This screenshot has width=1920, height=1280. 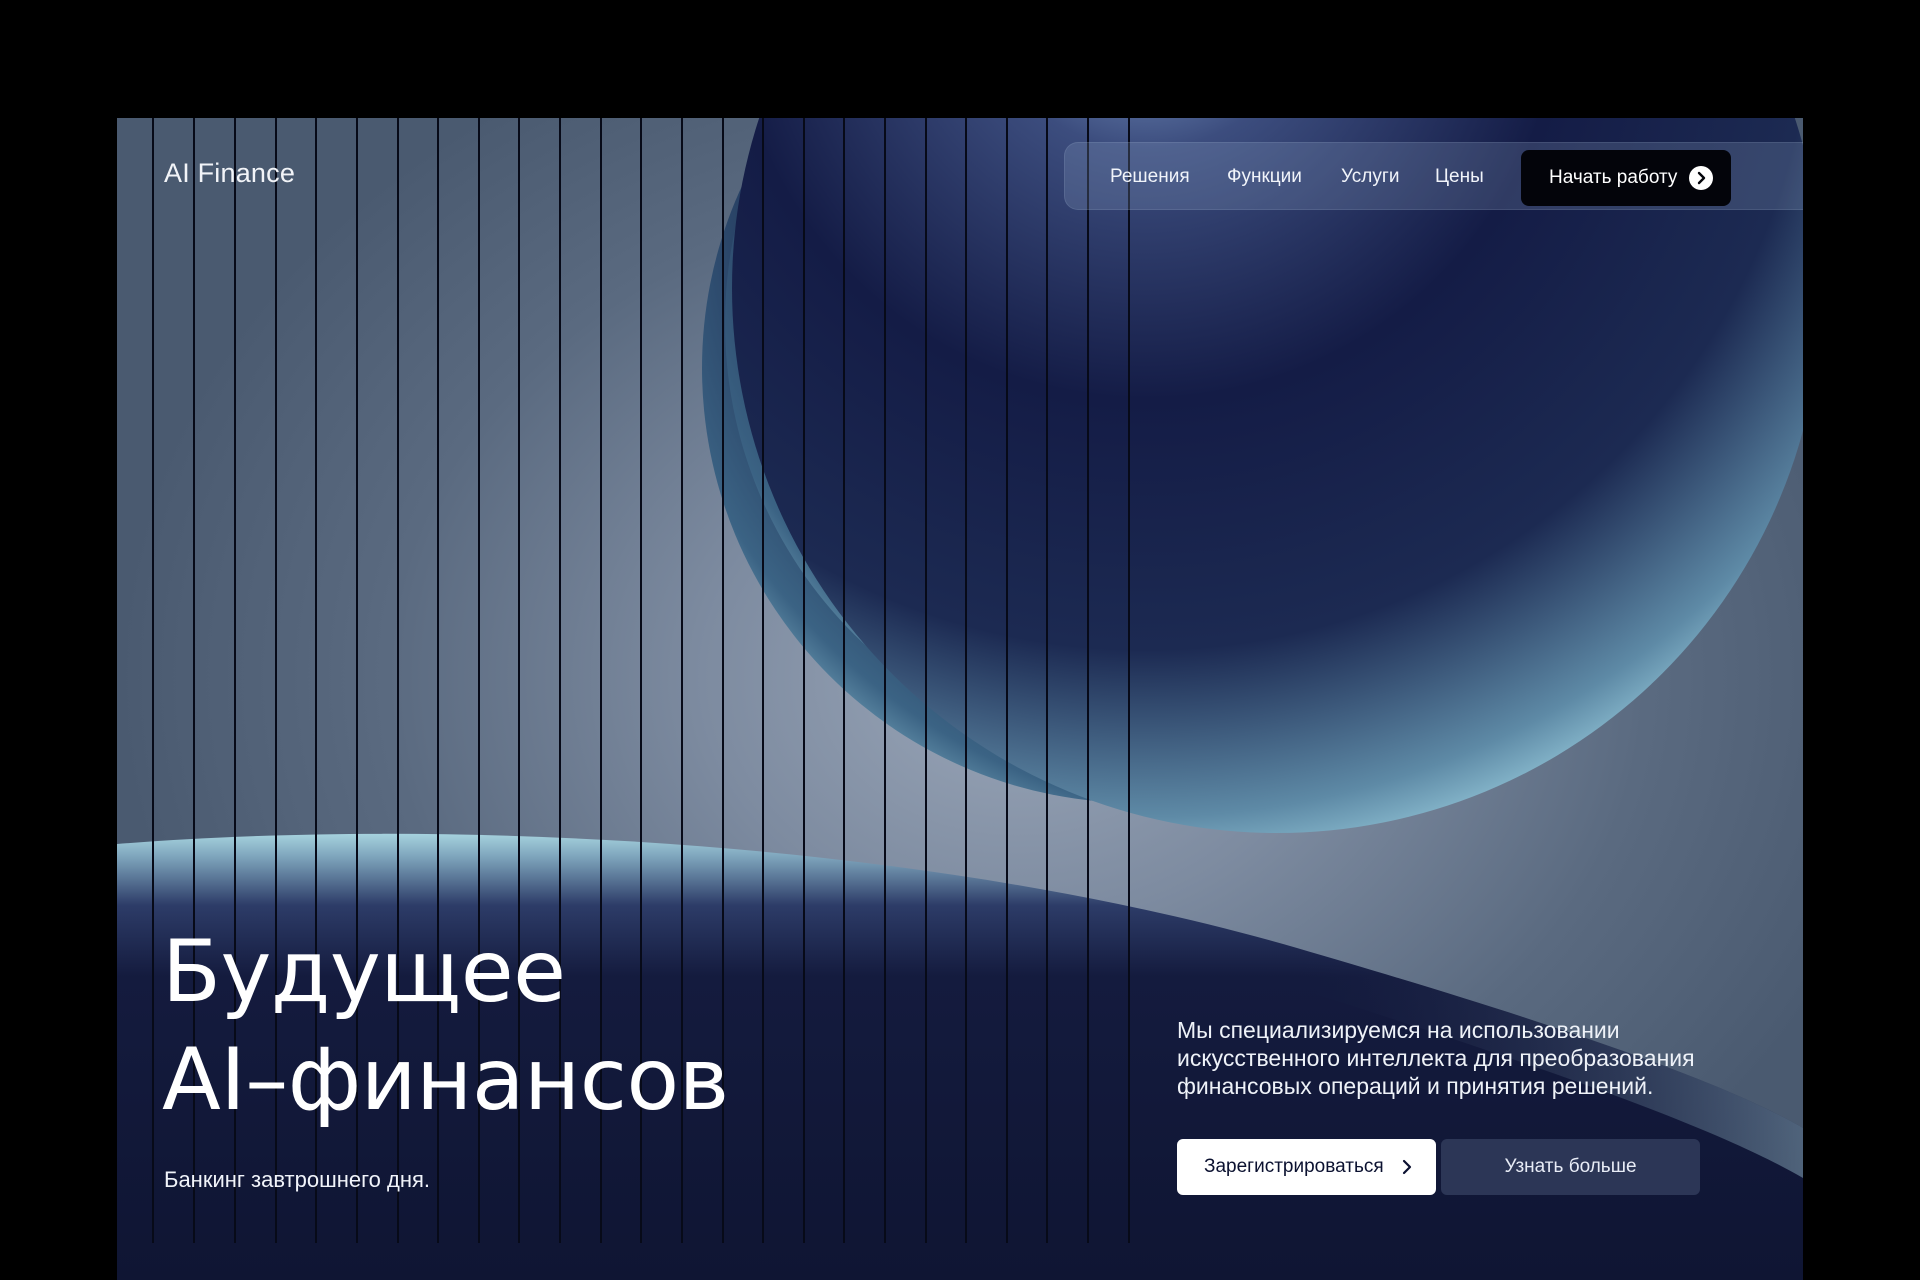 What do you see at coordinates (1264, 177) in the screenshot?
I see `nav-link-features: Функции` at bounding box center [1264, 177].